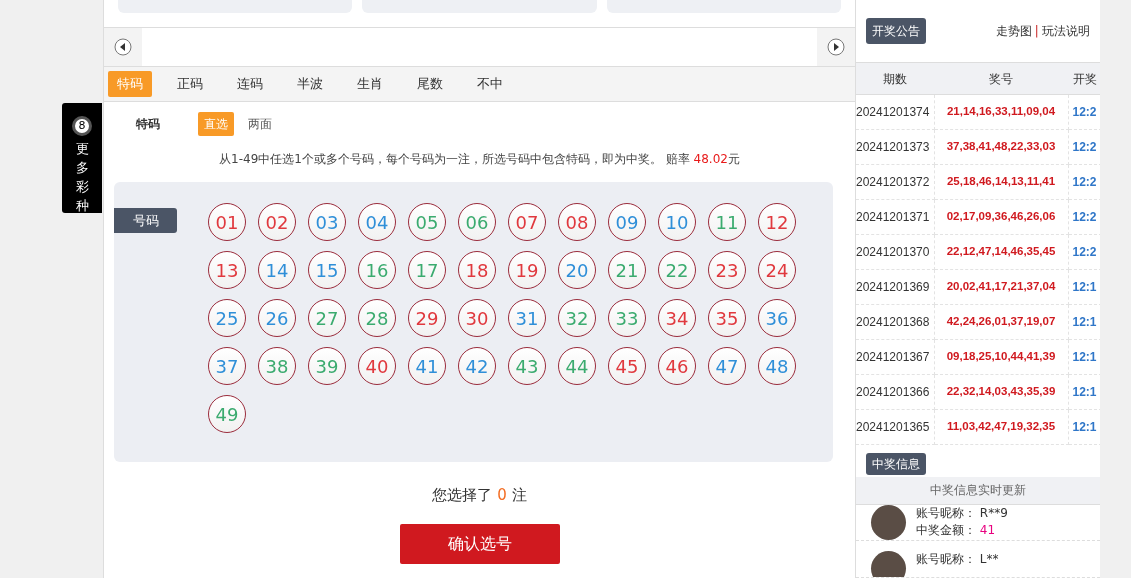 The height and width of the screenshot is (578, 1131). What do you see at coordinates (727, 366) in the screenshot?
I see `number-ball: 47` at bounding box center [727, 366].